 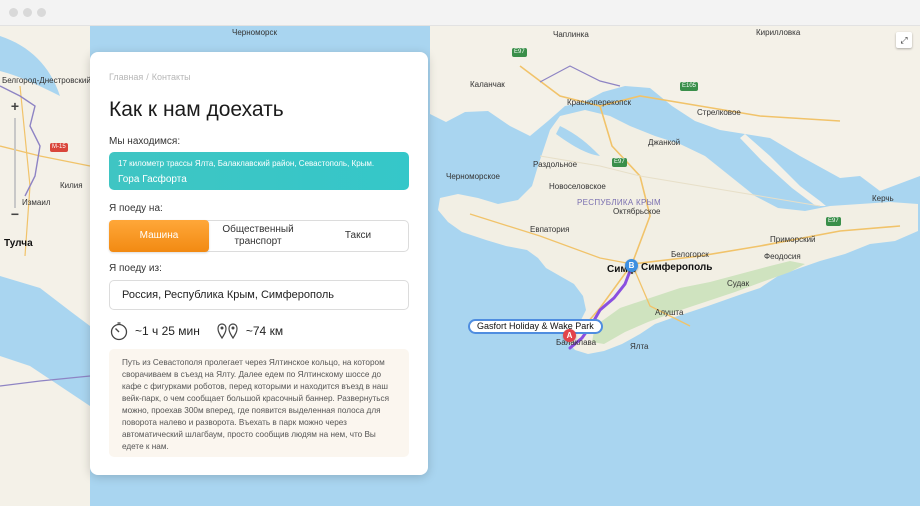 What do you see at coordinates (59, 147) in the screenshot?
I see `road-shield: М-15` at bounding box center [59, 147].